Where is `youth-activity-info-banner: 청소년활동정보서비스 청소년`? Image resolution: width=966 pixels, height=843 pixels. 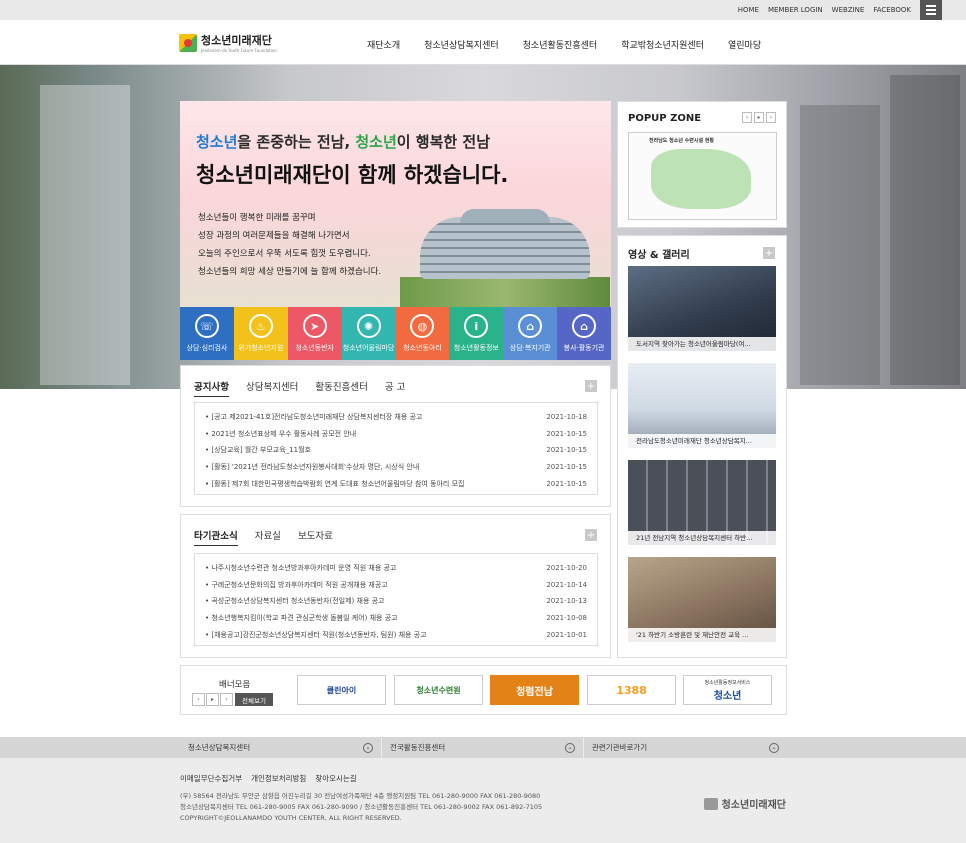 youth-activity-info-banner: 청소년활동정보서비스 청소년 is located at coordinates (727, 690).